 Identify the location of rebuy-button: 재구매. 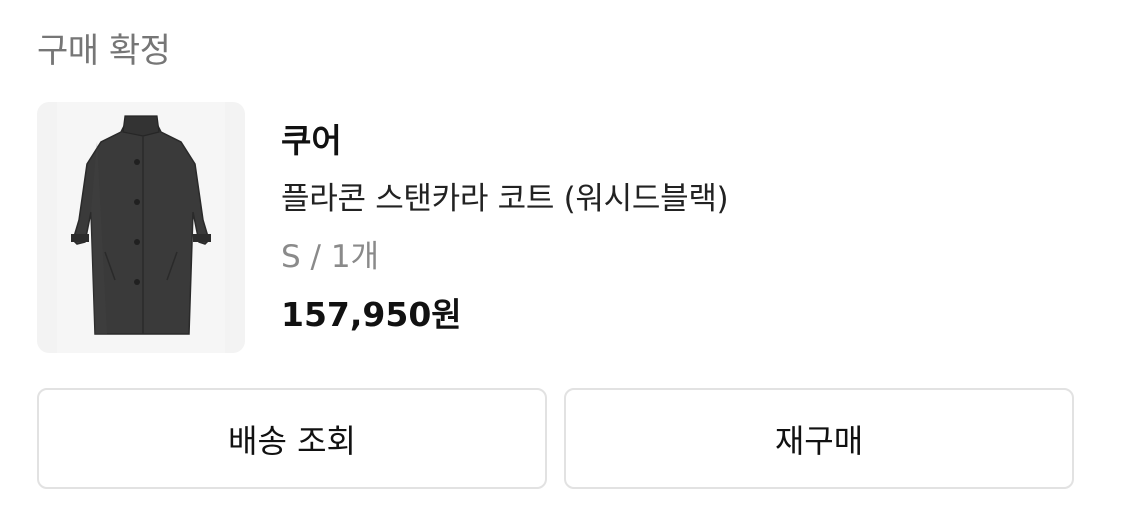
(819, 438).